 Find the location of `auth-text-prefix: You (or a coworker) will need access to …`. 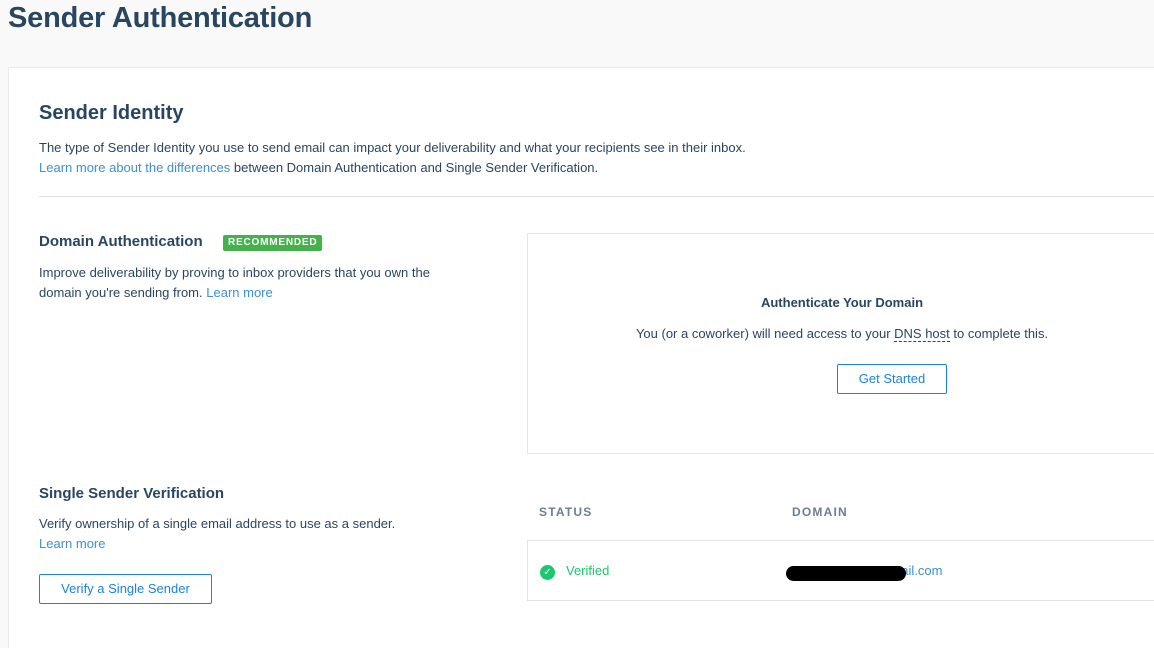

auth-text-prefix: You (or a coworker) will need access to … is located at coordinates (765, 333).